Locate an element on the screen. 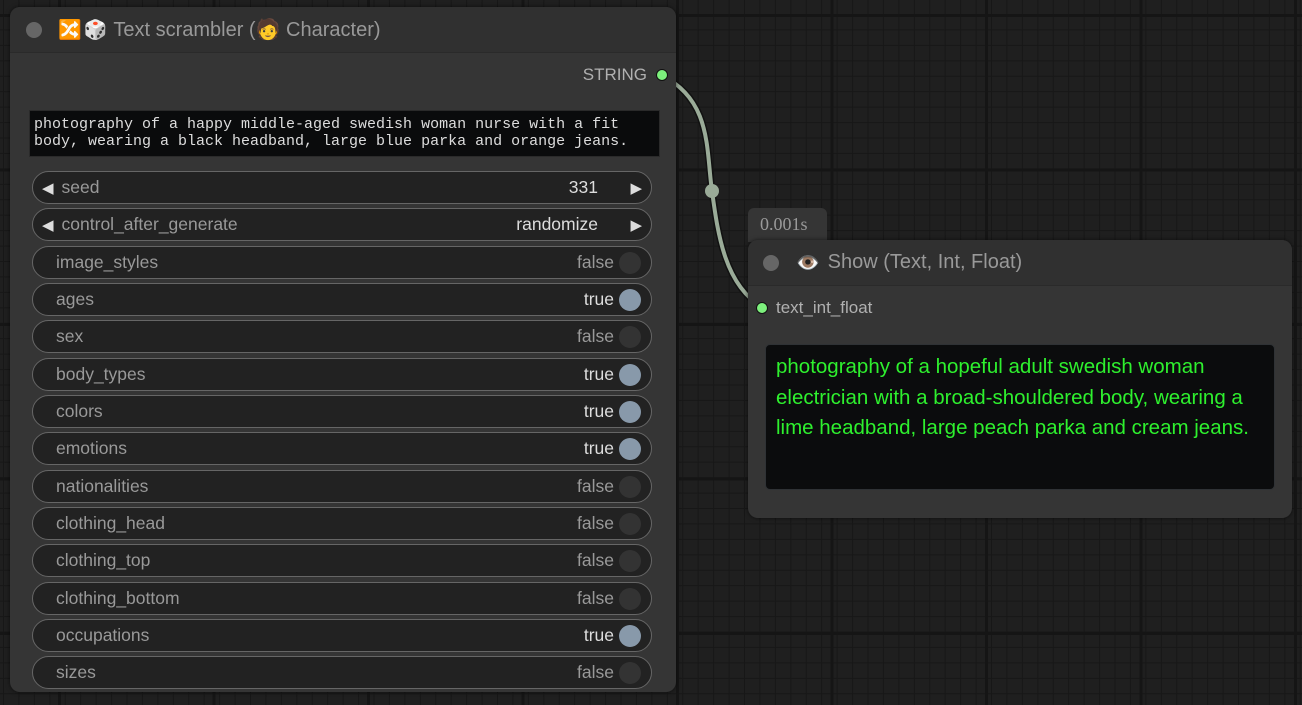 The height and width of the screenshot is (705, 1302). widget-label: emotions is located at coordinates (92, 448).